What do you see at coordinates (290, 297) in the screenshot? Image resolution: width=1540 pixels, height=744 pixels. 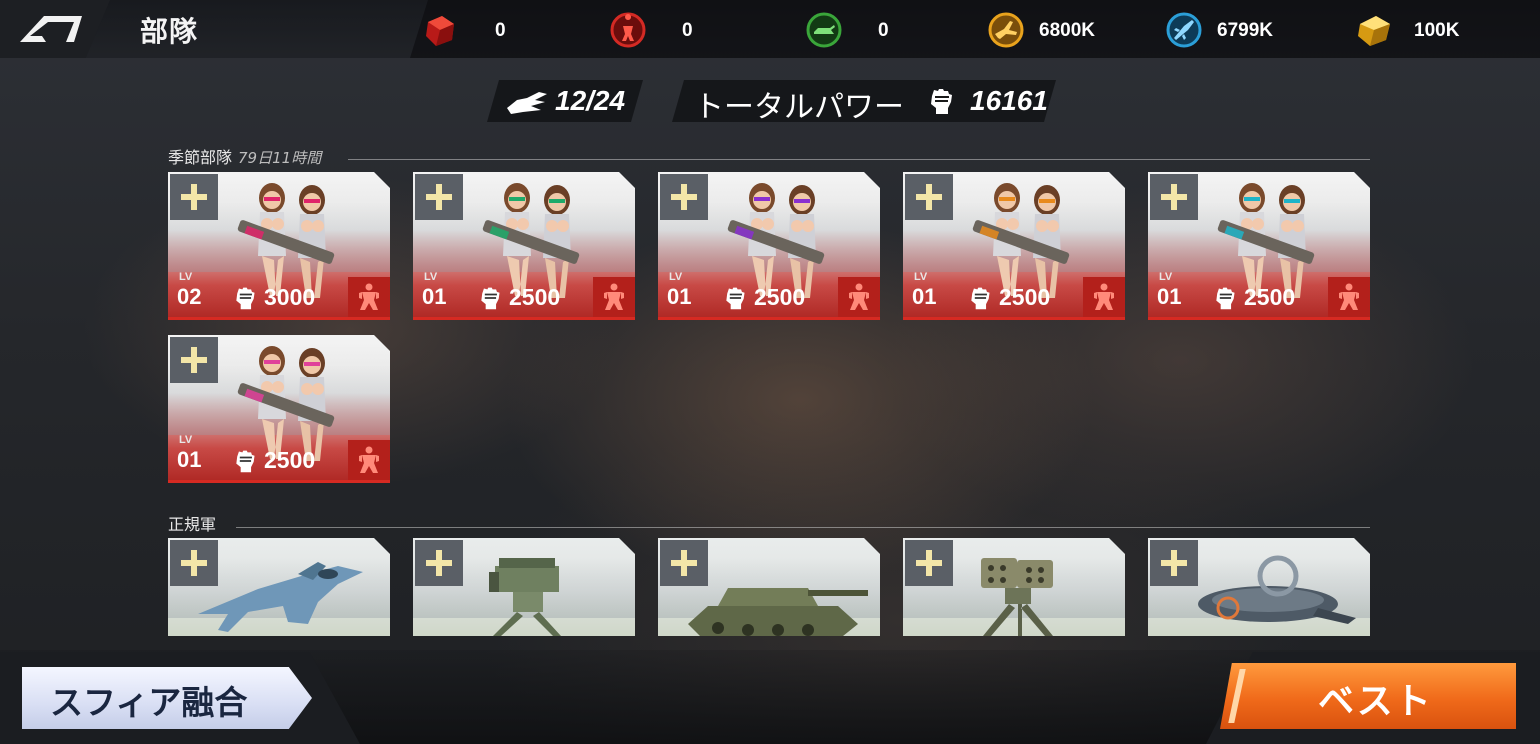 I see `power-value: 3000` at bounding box center [290, 297].